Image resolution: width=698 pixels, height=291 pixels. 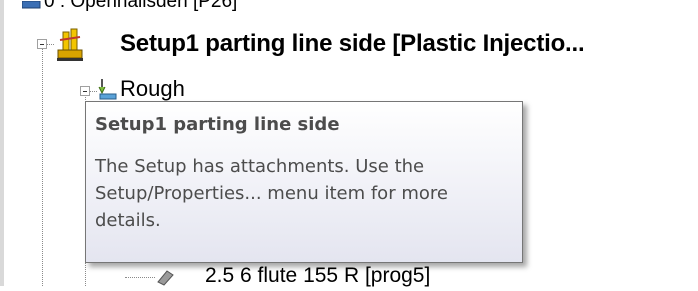 What do you see at coordinates (317, 276) in the screenshot?
I see `tree-item-label: 2.5 6 flute 155 R [prog5]` at bounding box center [317, 276].